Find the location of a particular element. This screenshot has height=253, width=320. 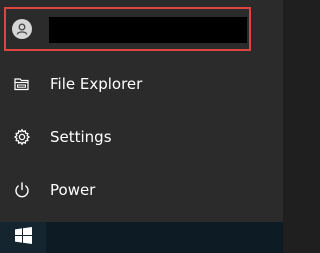

gear-icon is located at coordinates (22, 137).